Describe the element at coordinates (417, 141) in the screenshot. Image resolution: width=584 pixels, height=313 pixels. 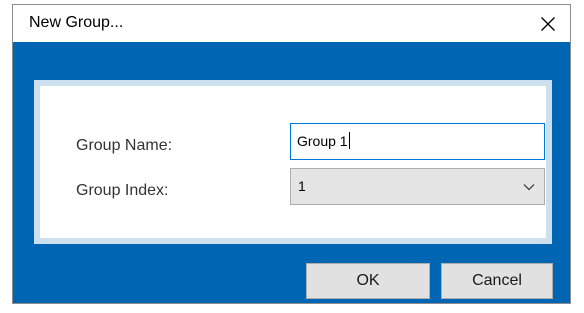
I see `group-name-input: Group 1` at that location.